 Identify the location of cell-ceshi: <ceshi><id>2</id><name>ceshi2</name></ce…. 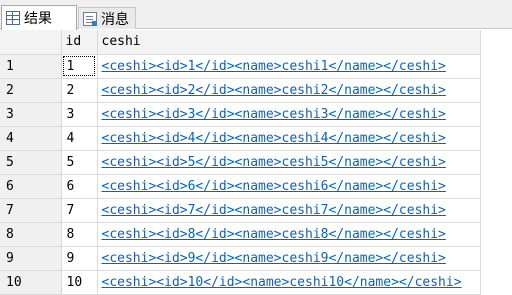
(289, 90).